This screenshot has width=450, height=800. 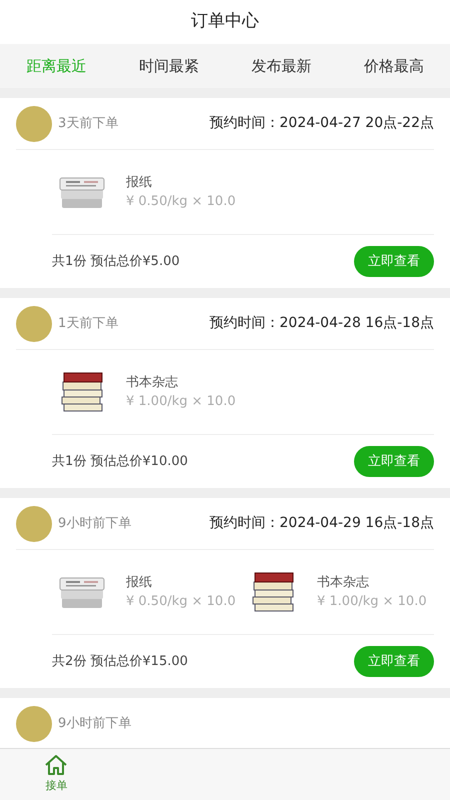 What do you see at coordinates (56, 66) in the screenshot?
I see `filter-tab: 距离最近` at bounding box center [56, 66].